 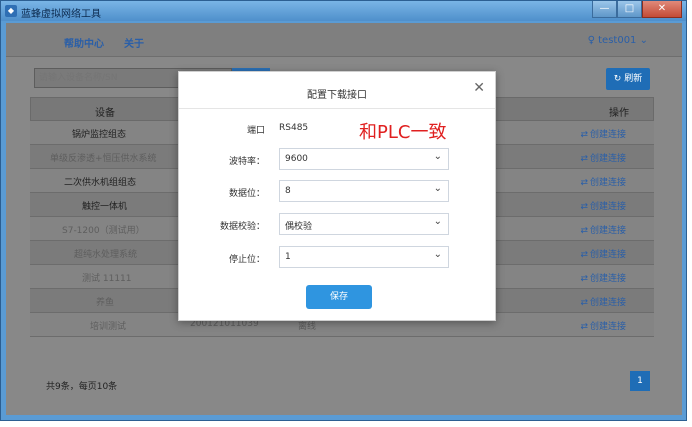 What do you see at coordinates (403, 132) in the screenshot?
I see `annotation-text: 和PLC一致` at bounding box center [403, 132].